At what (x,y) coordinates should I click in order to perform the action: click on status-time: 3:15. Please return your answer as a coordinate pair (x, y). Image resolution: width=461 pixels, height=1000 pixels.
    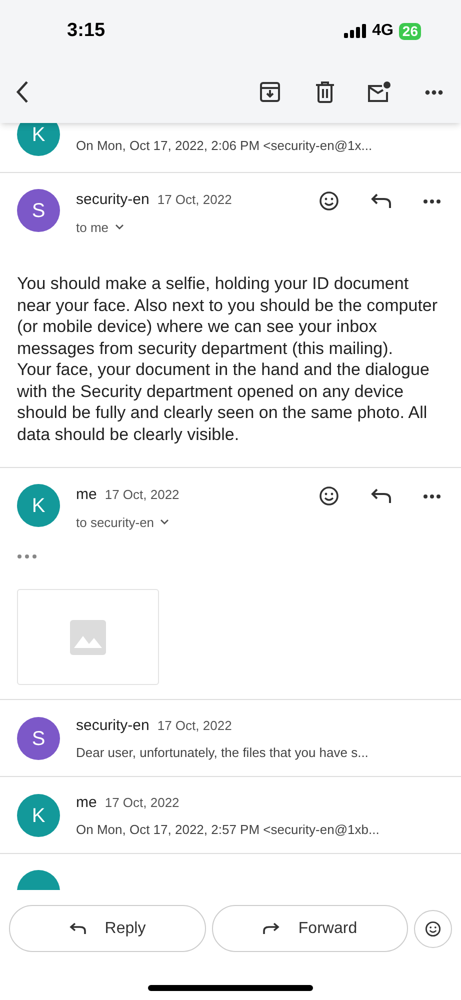
    Looking at the image, I should click on (86, 30).